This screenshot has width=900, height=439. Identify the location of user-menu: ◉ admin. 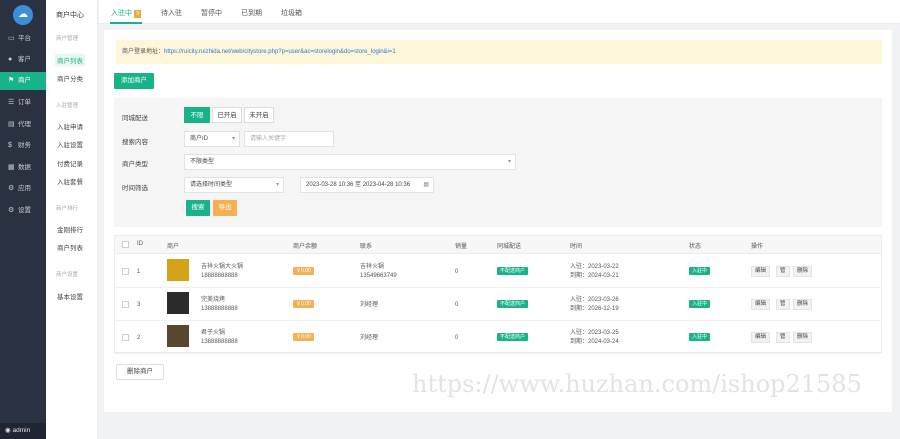
(23, 431).